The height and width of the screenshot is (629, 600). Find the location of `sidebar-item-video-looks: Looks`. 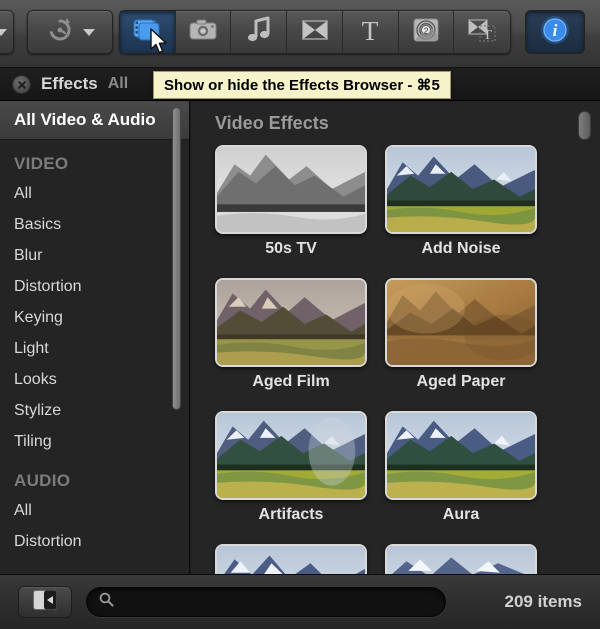

sidebar-item-video-looks: Looks is located at coordinates (94, 379).